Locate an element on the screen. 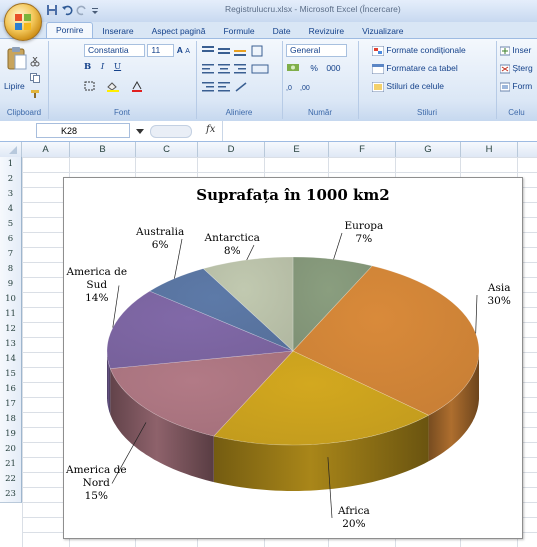 The width and height of the screenshot is (537, 547). decimal-icons: ,0 ,00 is located at coordinates (301, 87).